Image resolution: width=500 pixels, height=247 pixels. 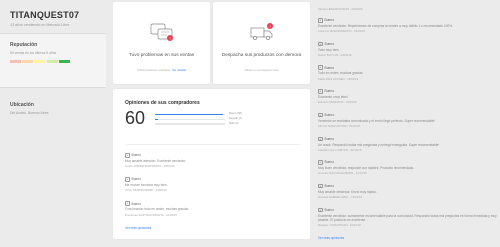 What do you see at coordinates (339, 225) in the screenshot?
I see `review-meta: Mariano YHGSUP/GEN - 10/10/18` at bounding box center [339, 225].